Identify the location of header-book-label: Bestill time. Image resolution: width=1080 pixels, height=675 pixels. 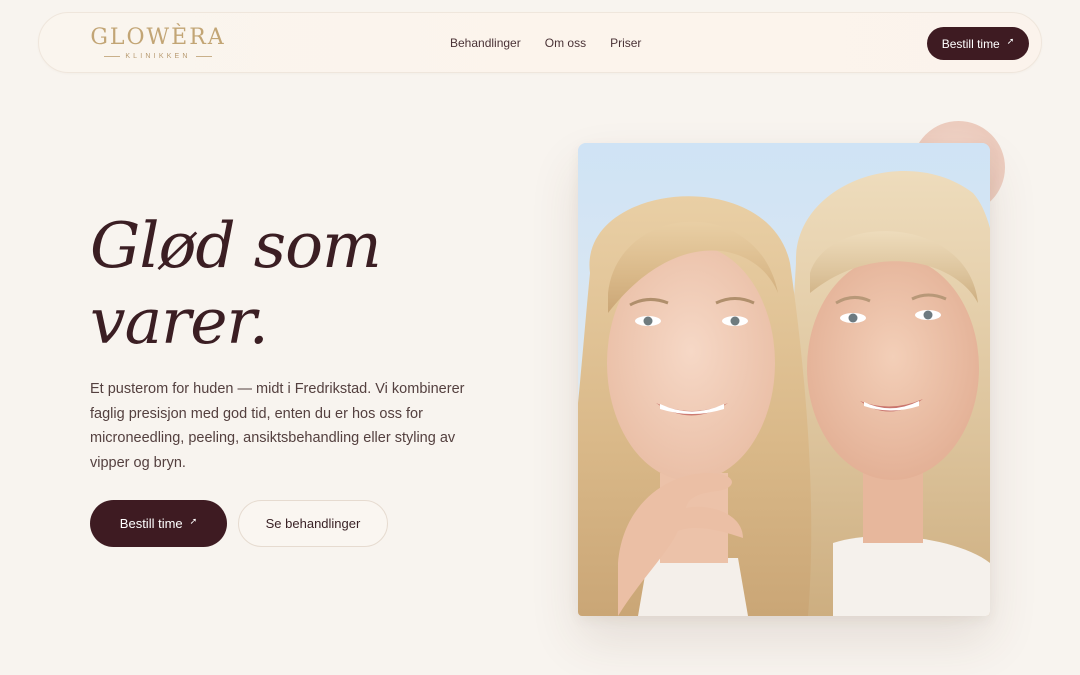
(970, 43).